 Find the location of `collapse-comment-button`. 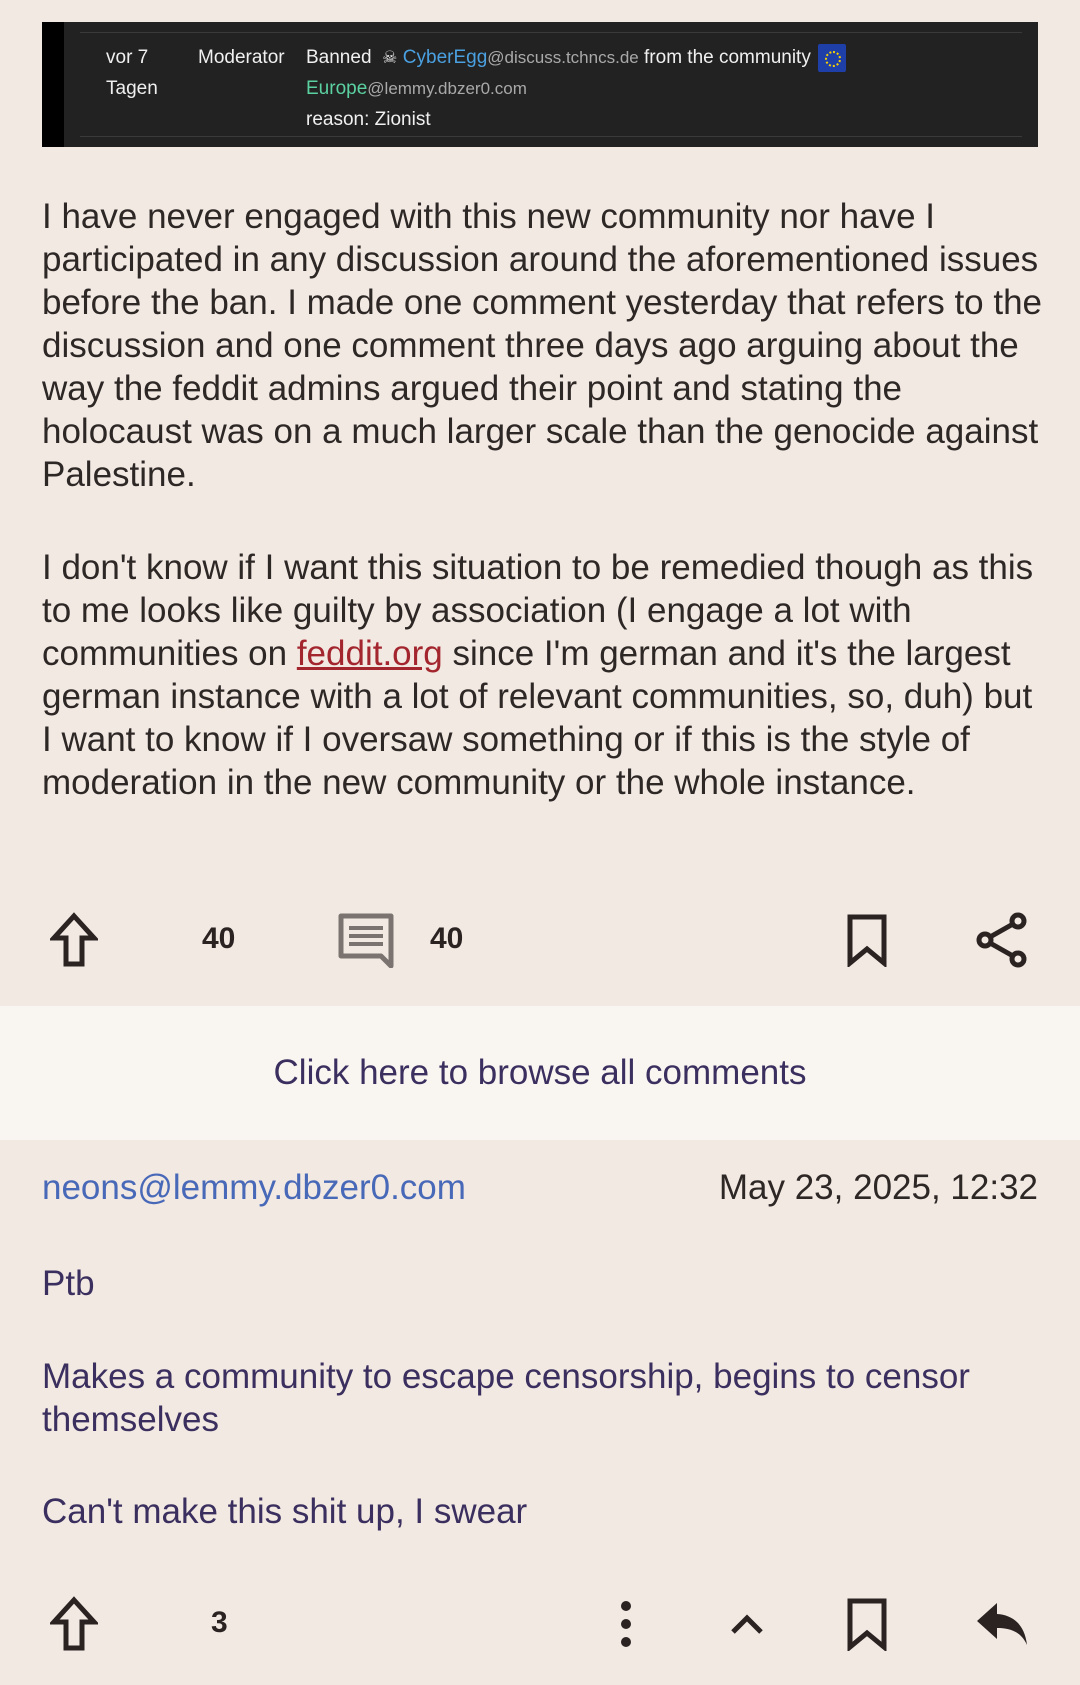

collapse-comment-button is located at coordinates (747, 1624).